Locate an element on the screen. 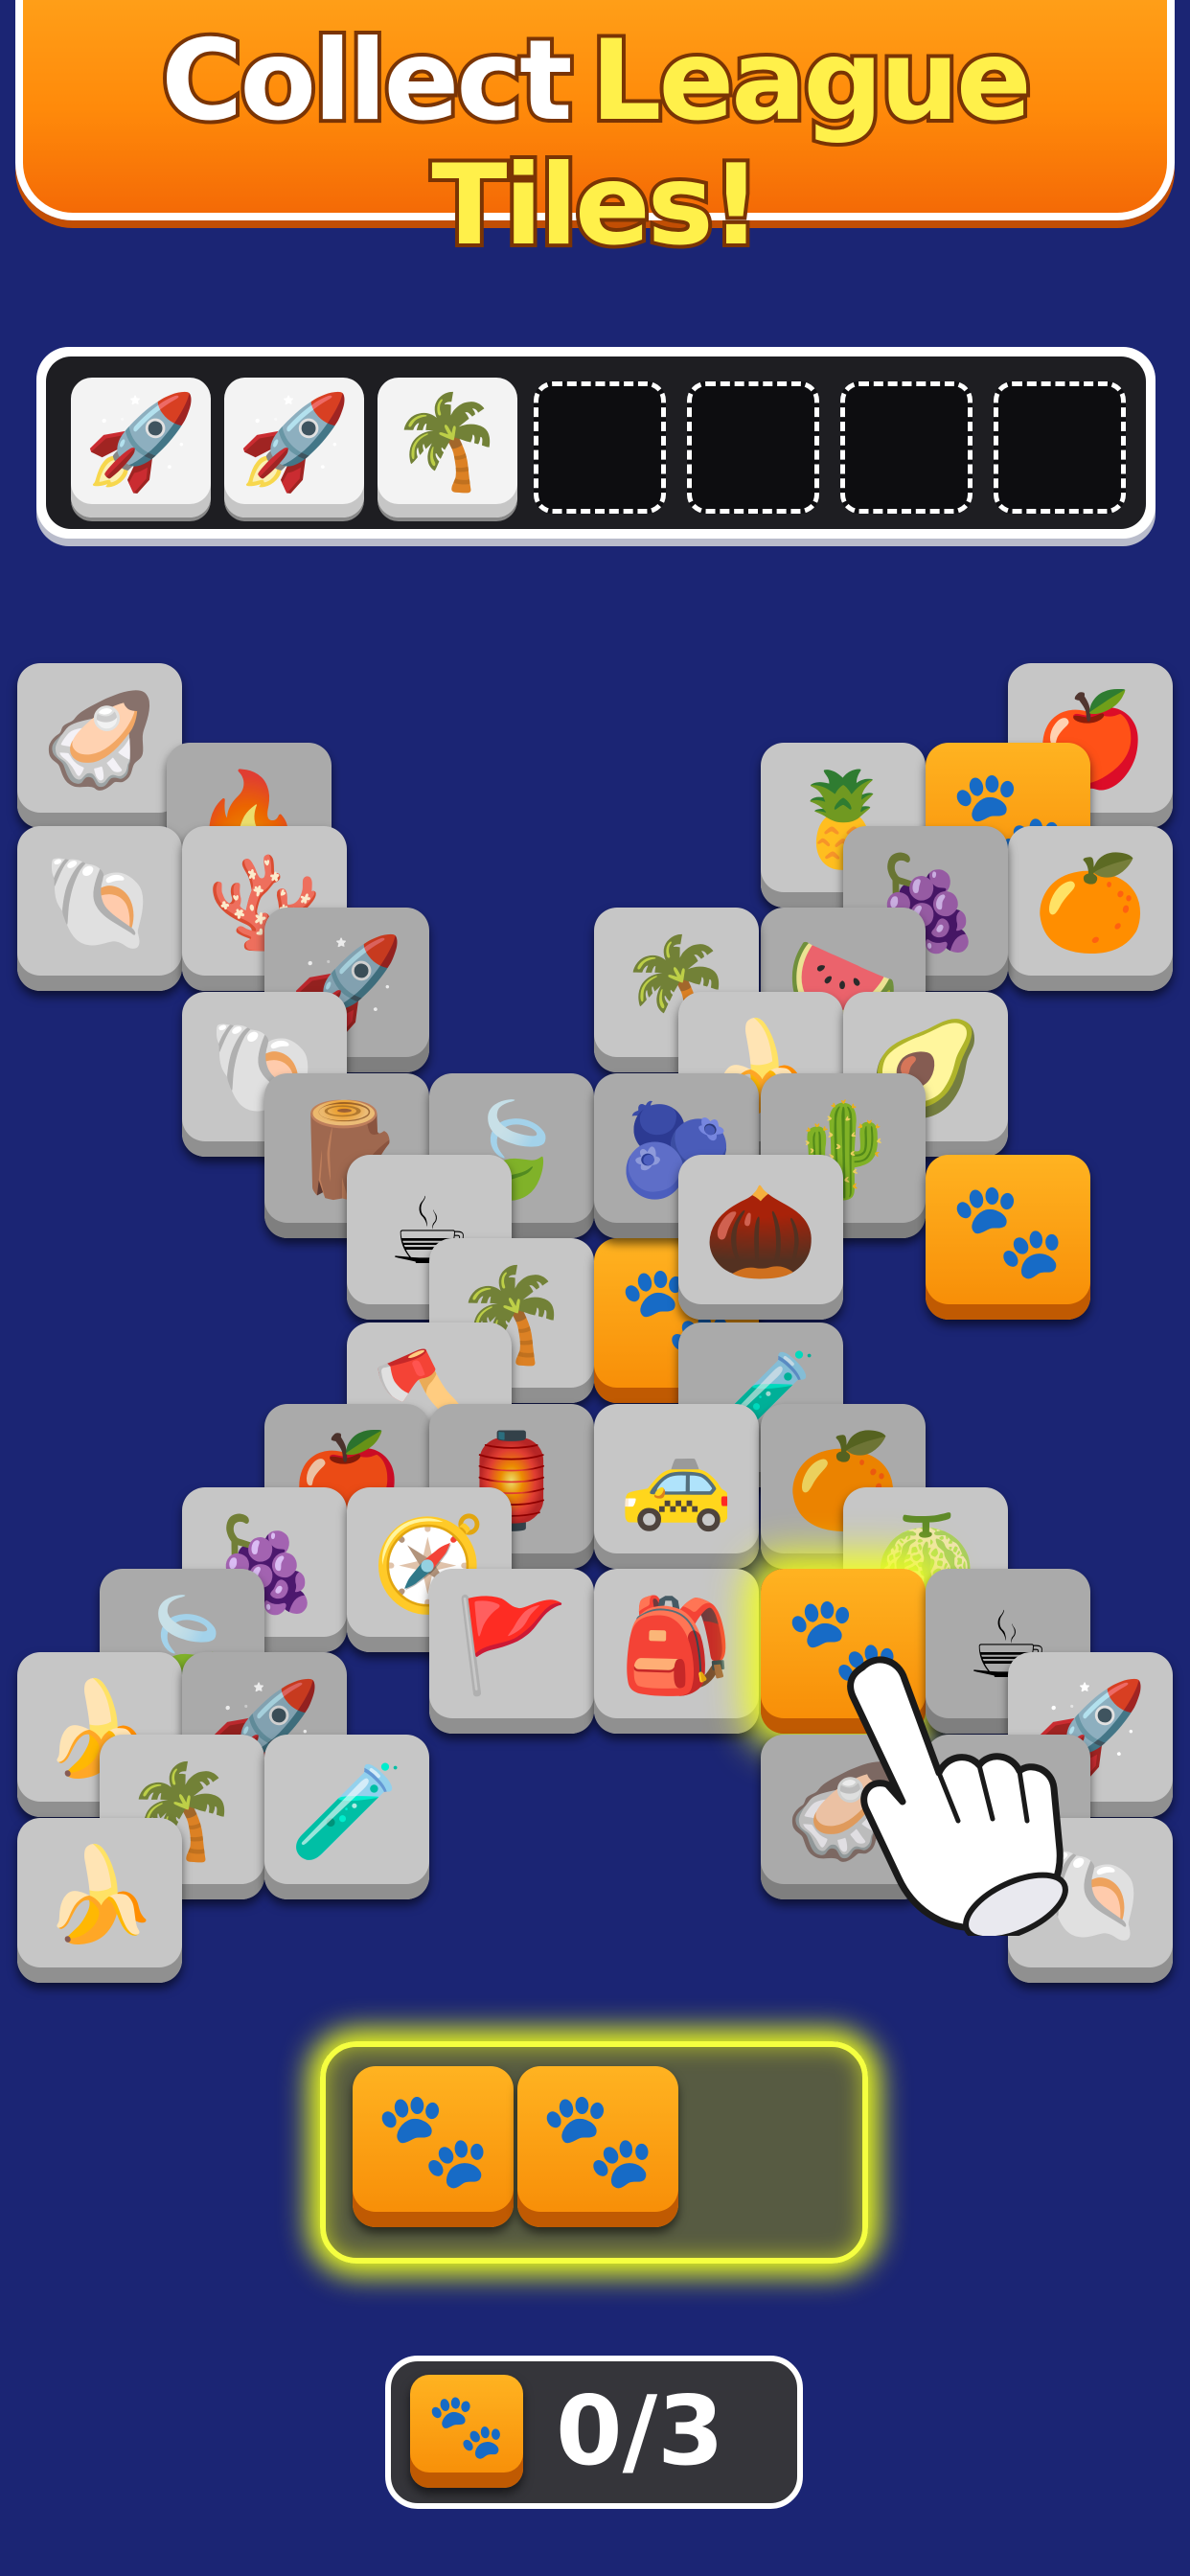 The width and height of the screenshot is (1190, 2576). board-tile-backpack: 🎒 is located at coordinates (677, 1651).